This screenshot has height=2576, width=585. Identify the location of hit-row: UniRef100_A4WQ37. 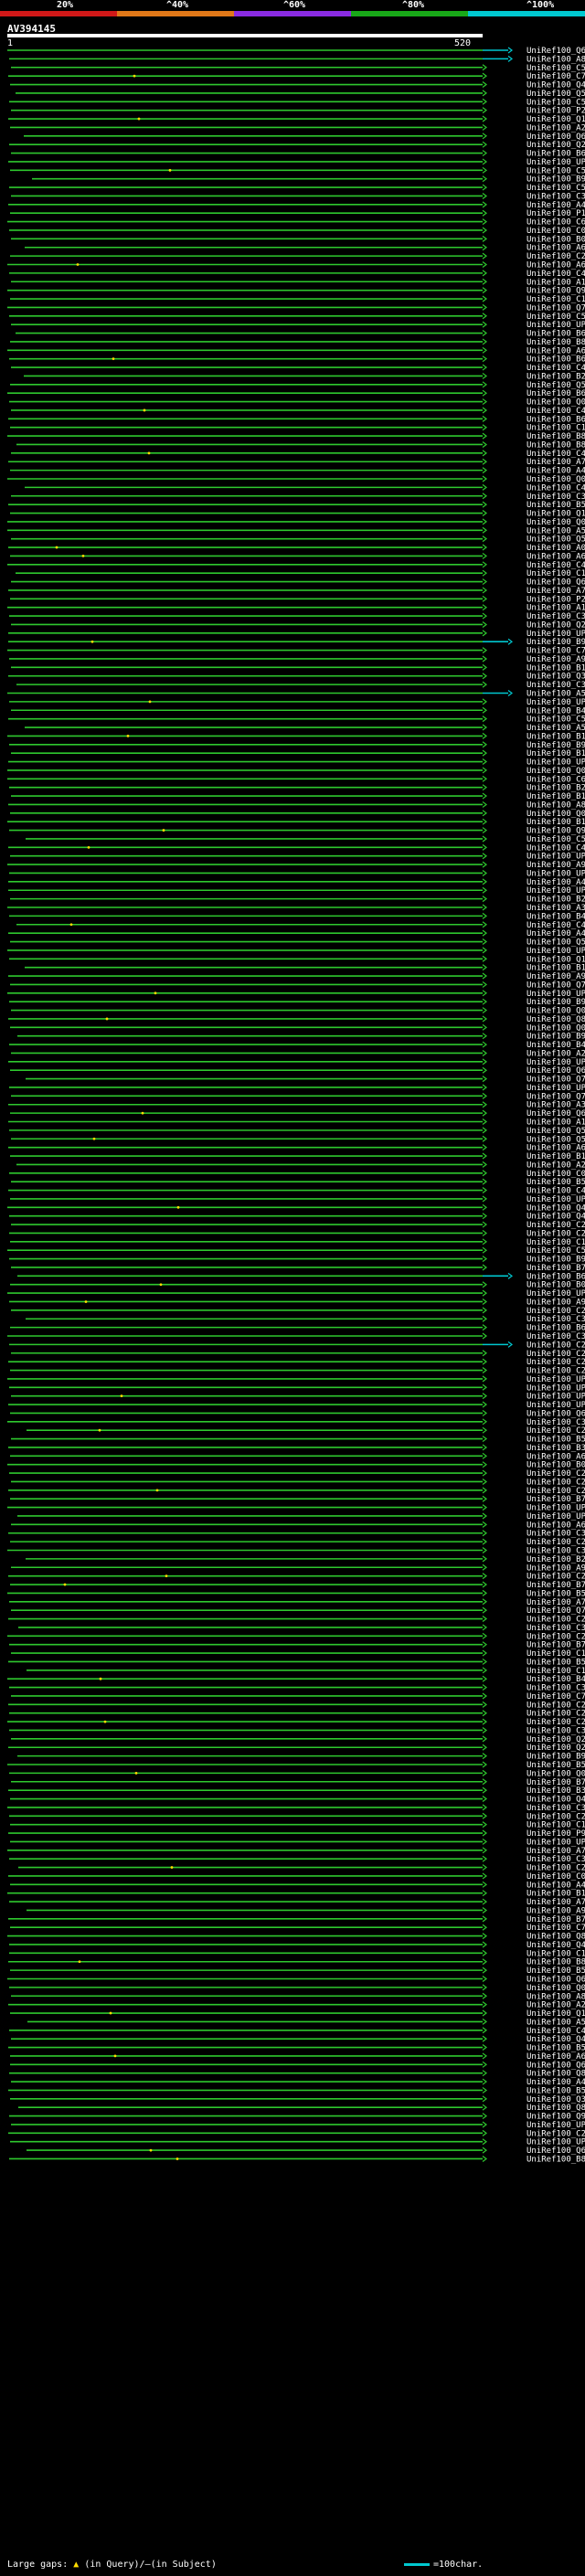
(298, 2082).